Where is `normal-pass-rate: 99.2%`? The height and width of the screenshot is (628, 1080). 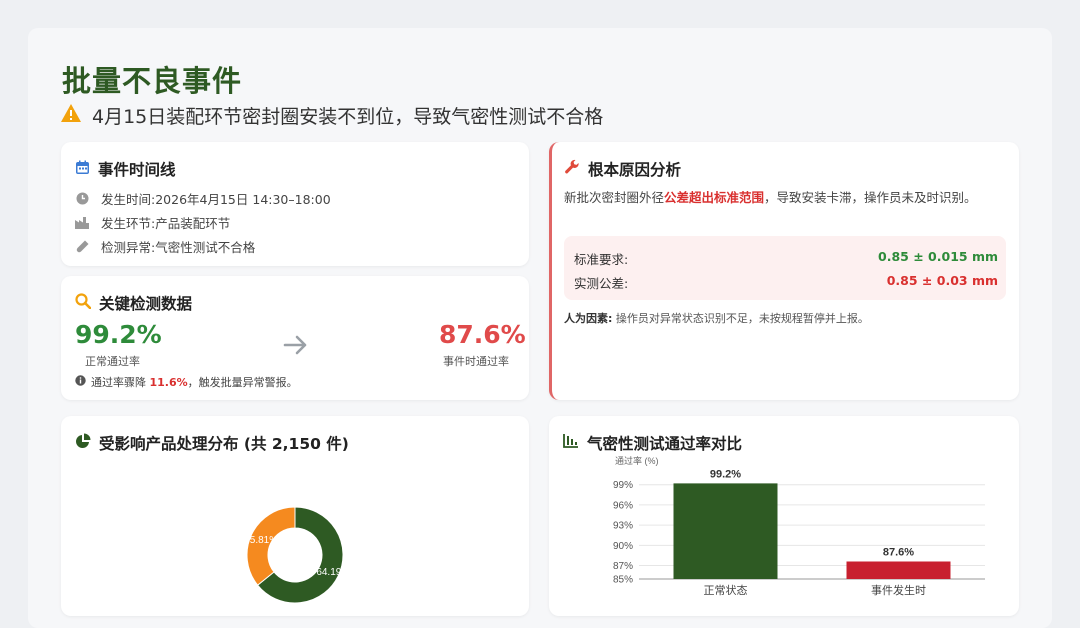 normal-pass-rate: 99.2% is located at coordinates (118, 334).